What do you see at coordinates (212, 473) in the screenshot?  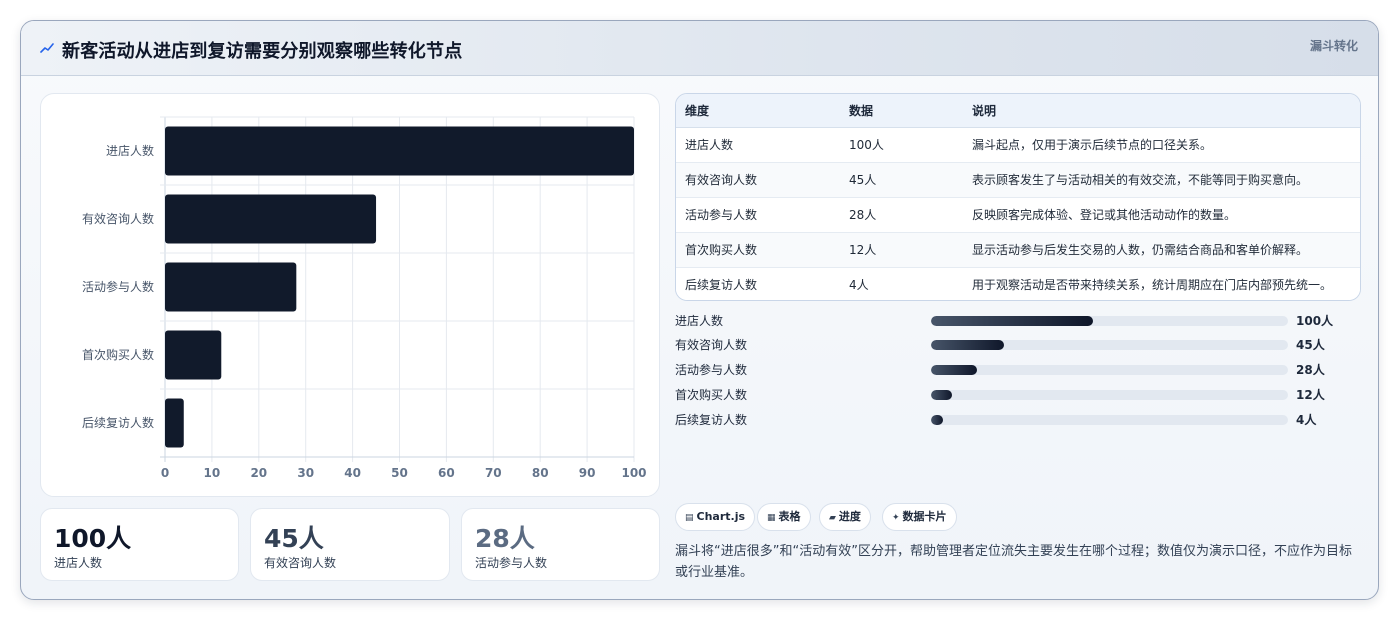 I see `x-tick-label: 10` at bounding box center [212, 473].